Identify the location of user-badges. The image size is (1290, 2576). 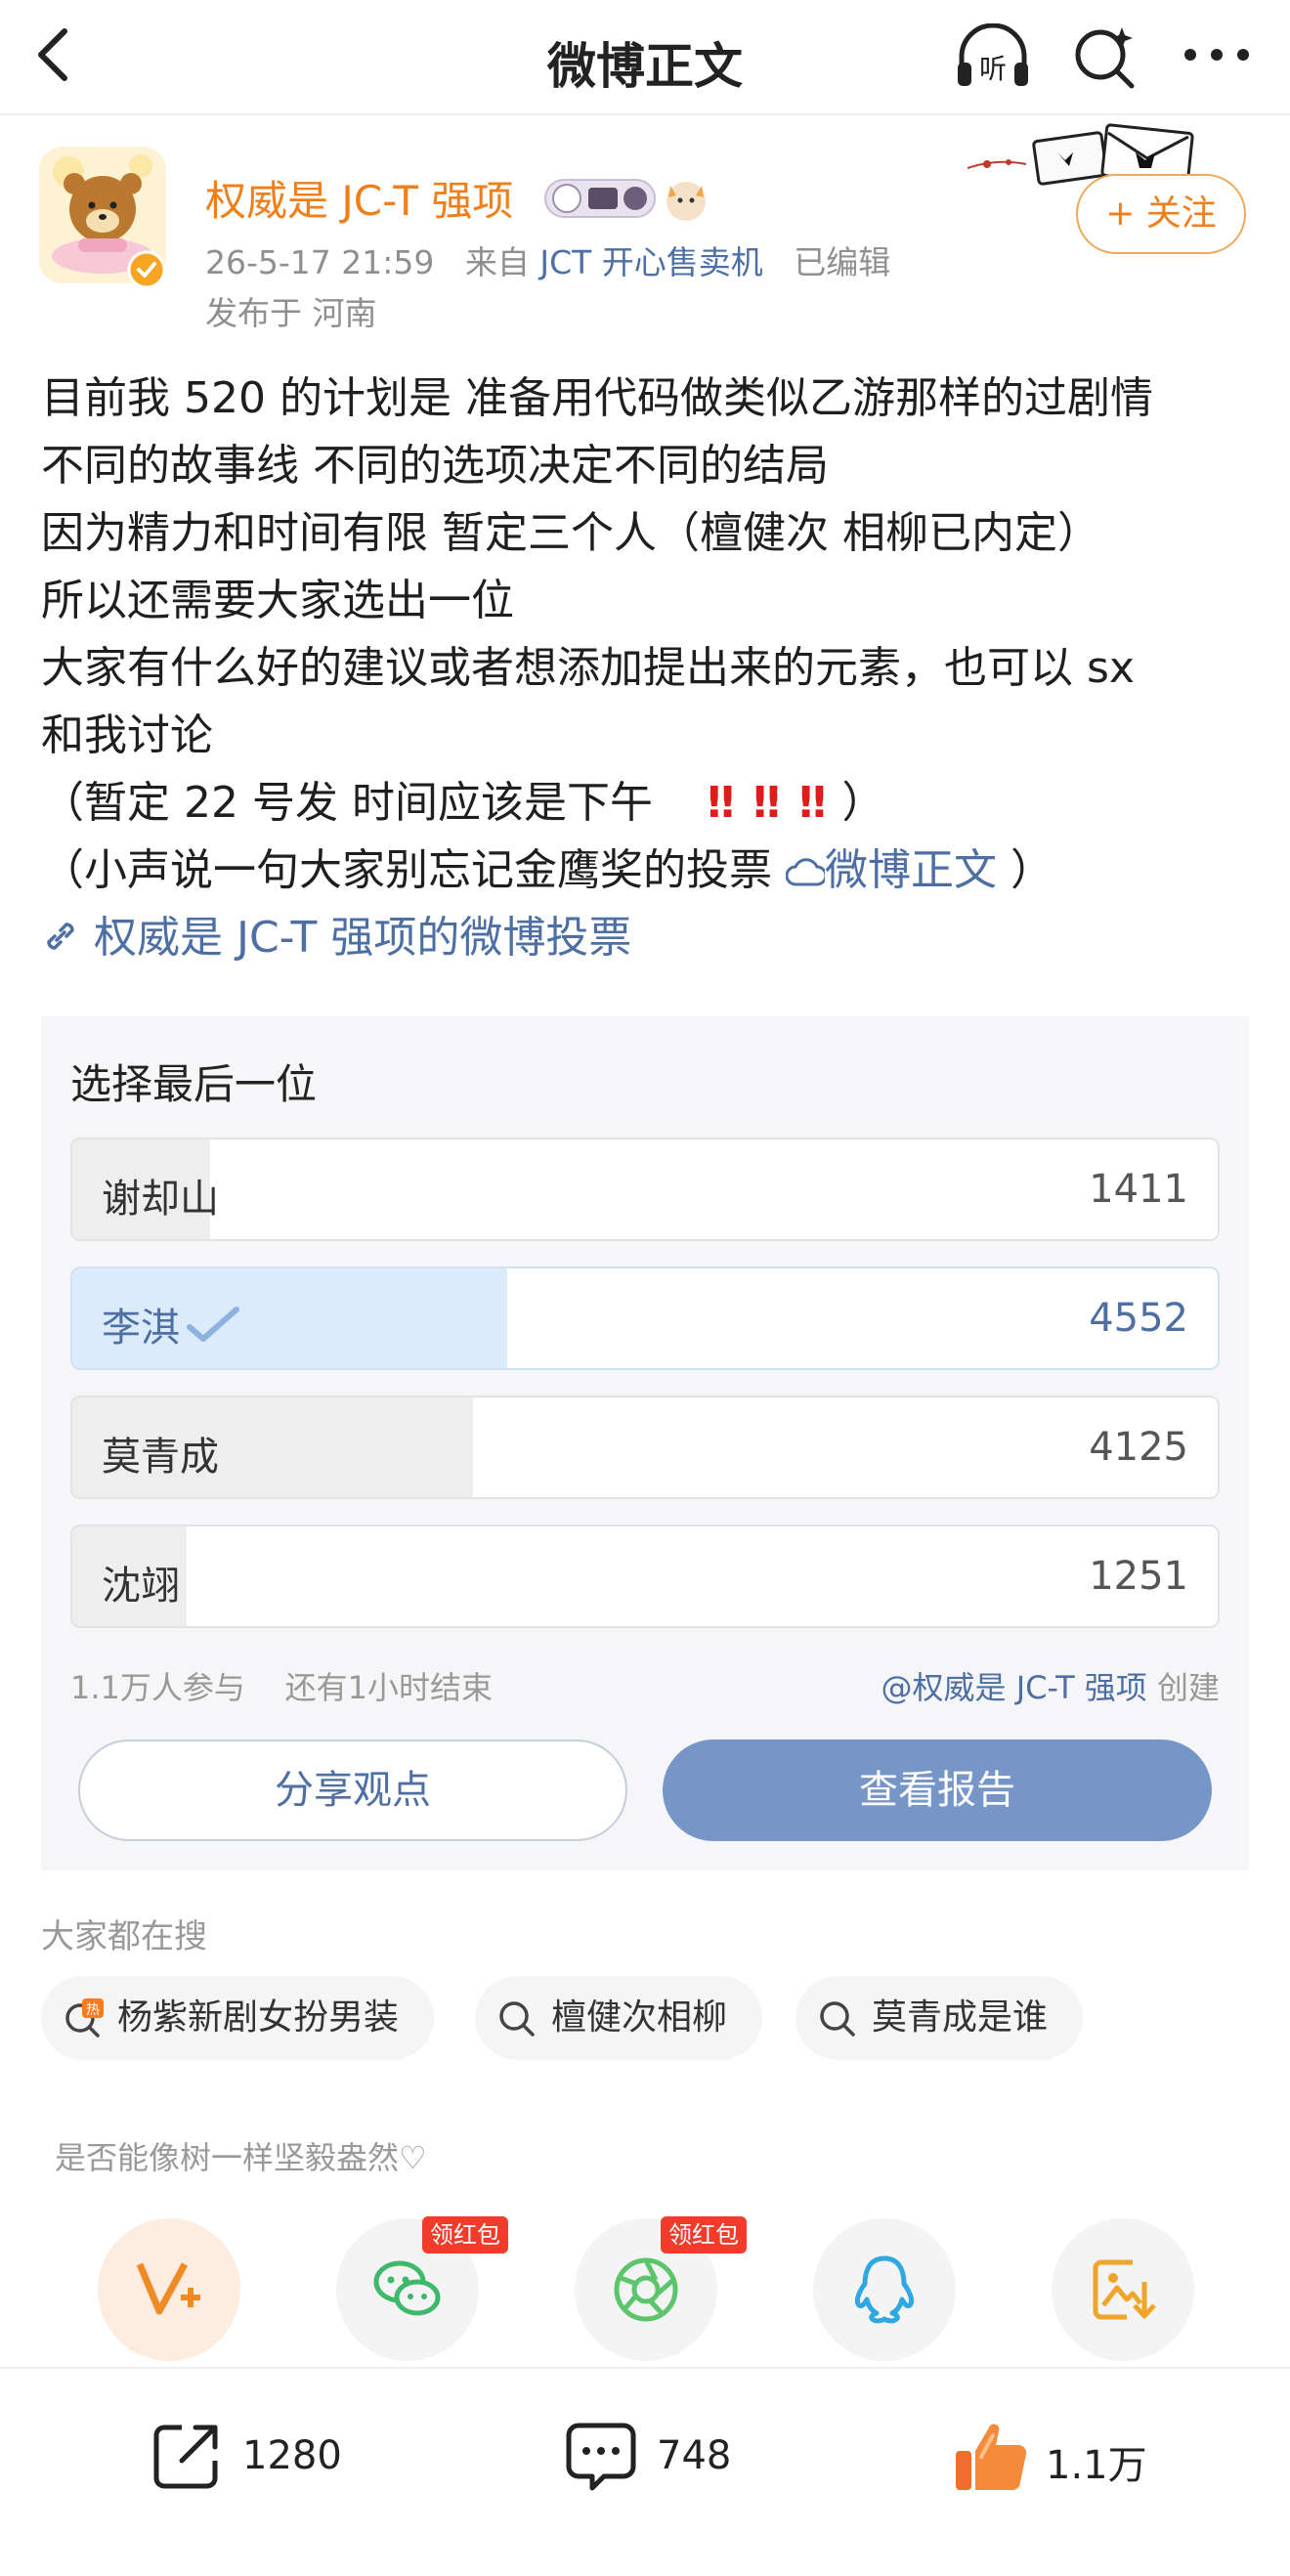
(626, 200).